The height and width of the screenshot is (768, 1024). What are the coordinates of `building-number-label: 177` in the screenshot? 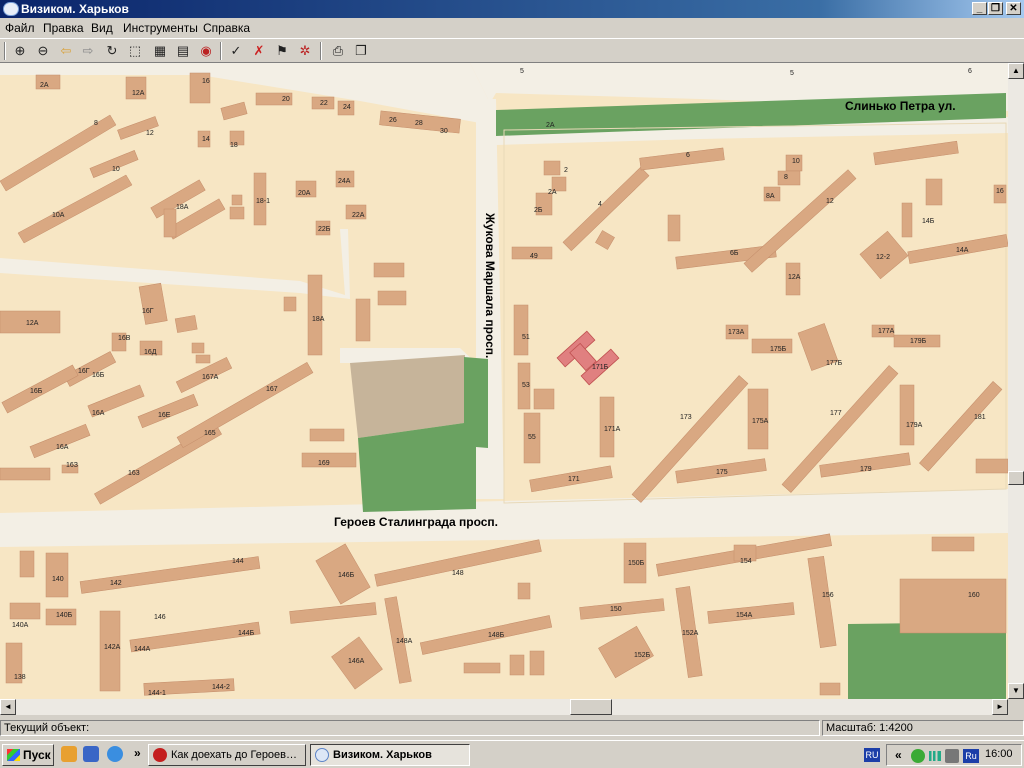 It's located at (836, 413).